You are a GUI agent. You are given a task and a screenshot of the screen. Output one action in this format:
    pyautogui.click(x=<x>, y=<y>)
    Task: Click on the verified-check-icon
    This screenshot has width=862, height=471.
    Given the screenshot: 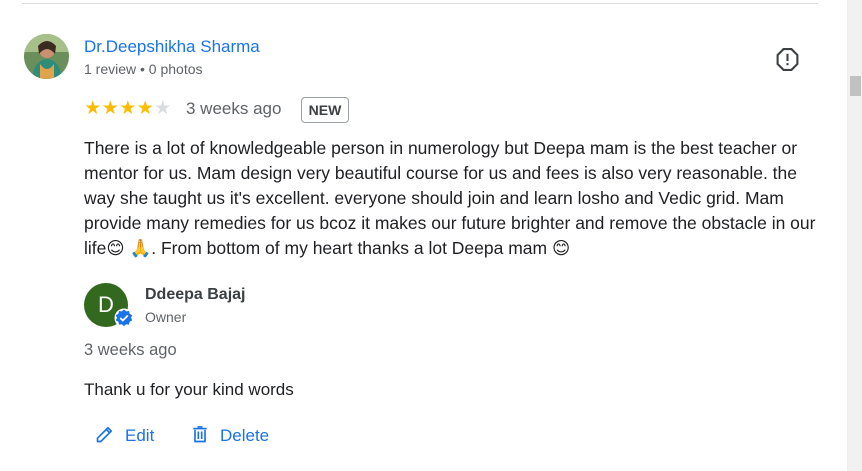 What is the action you would take?
    pyautogui.click(x=124, y=318)
    